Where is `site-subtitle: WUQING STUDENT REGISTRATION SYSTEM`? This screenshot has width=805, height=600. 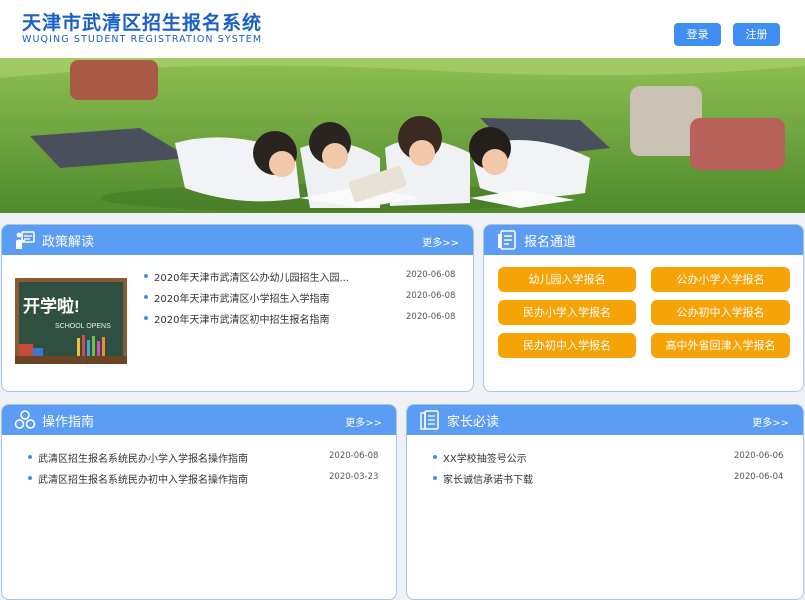 site-subtitle: WUQING STUDENT REGISTRATION SYSTEM is located at coordinates (142, 39).